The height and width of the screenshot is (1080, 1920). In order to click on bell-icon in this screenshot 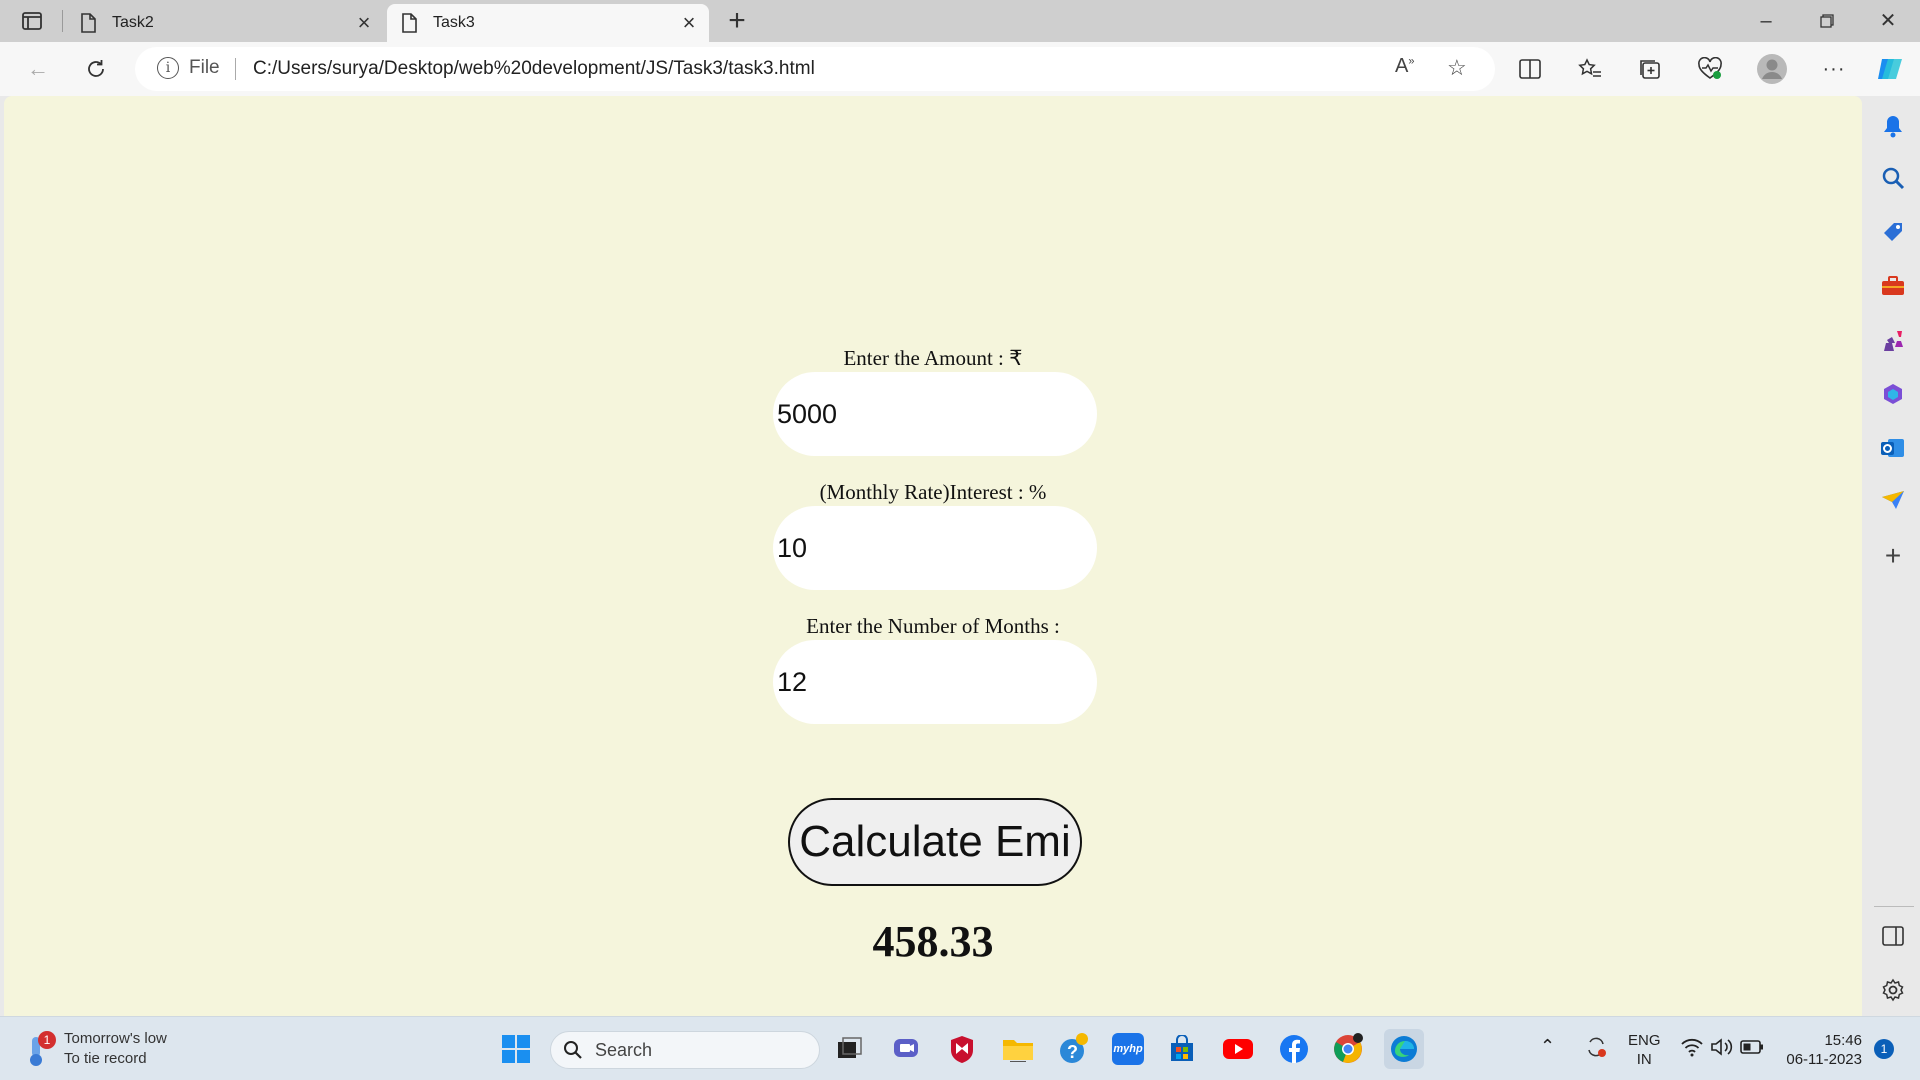, I will do `click(1893, 126)`.